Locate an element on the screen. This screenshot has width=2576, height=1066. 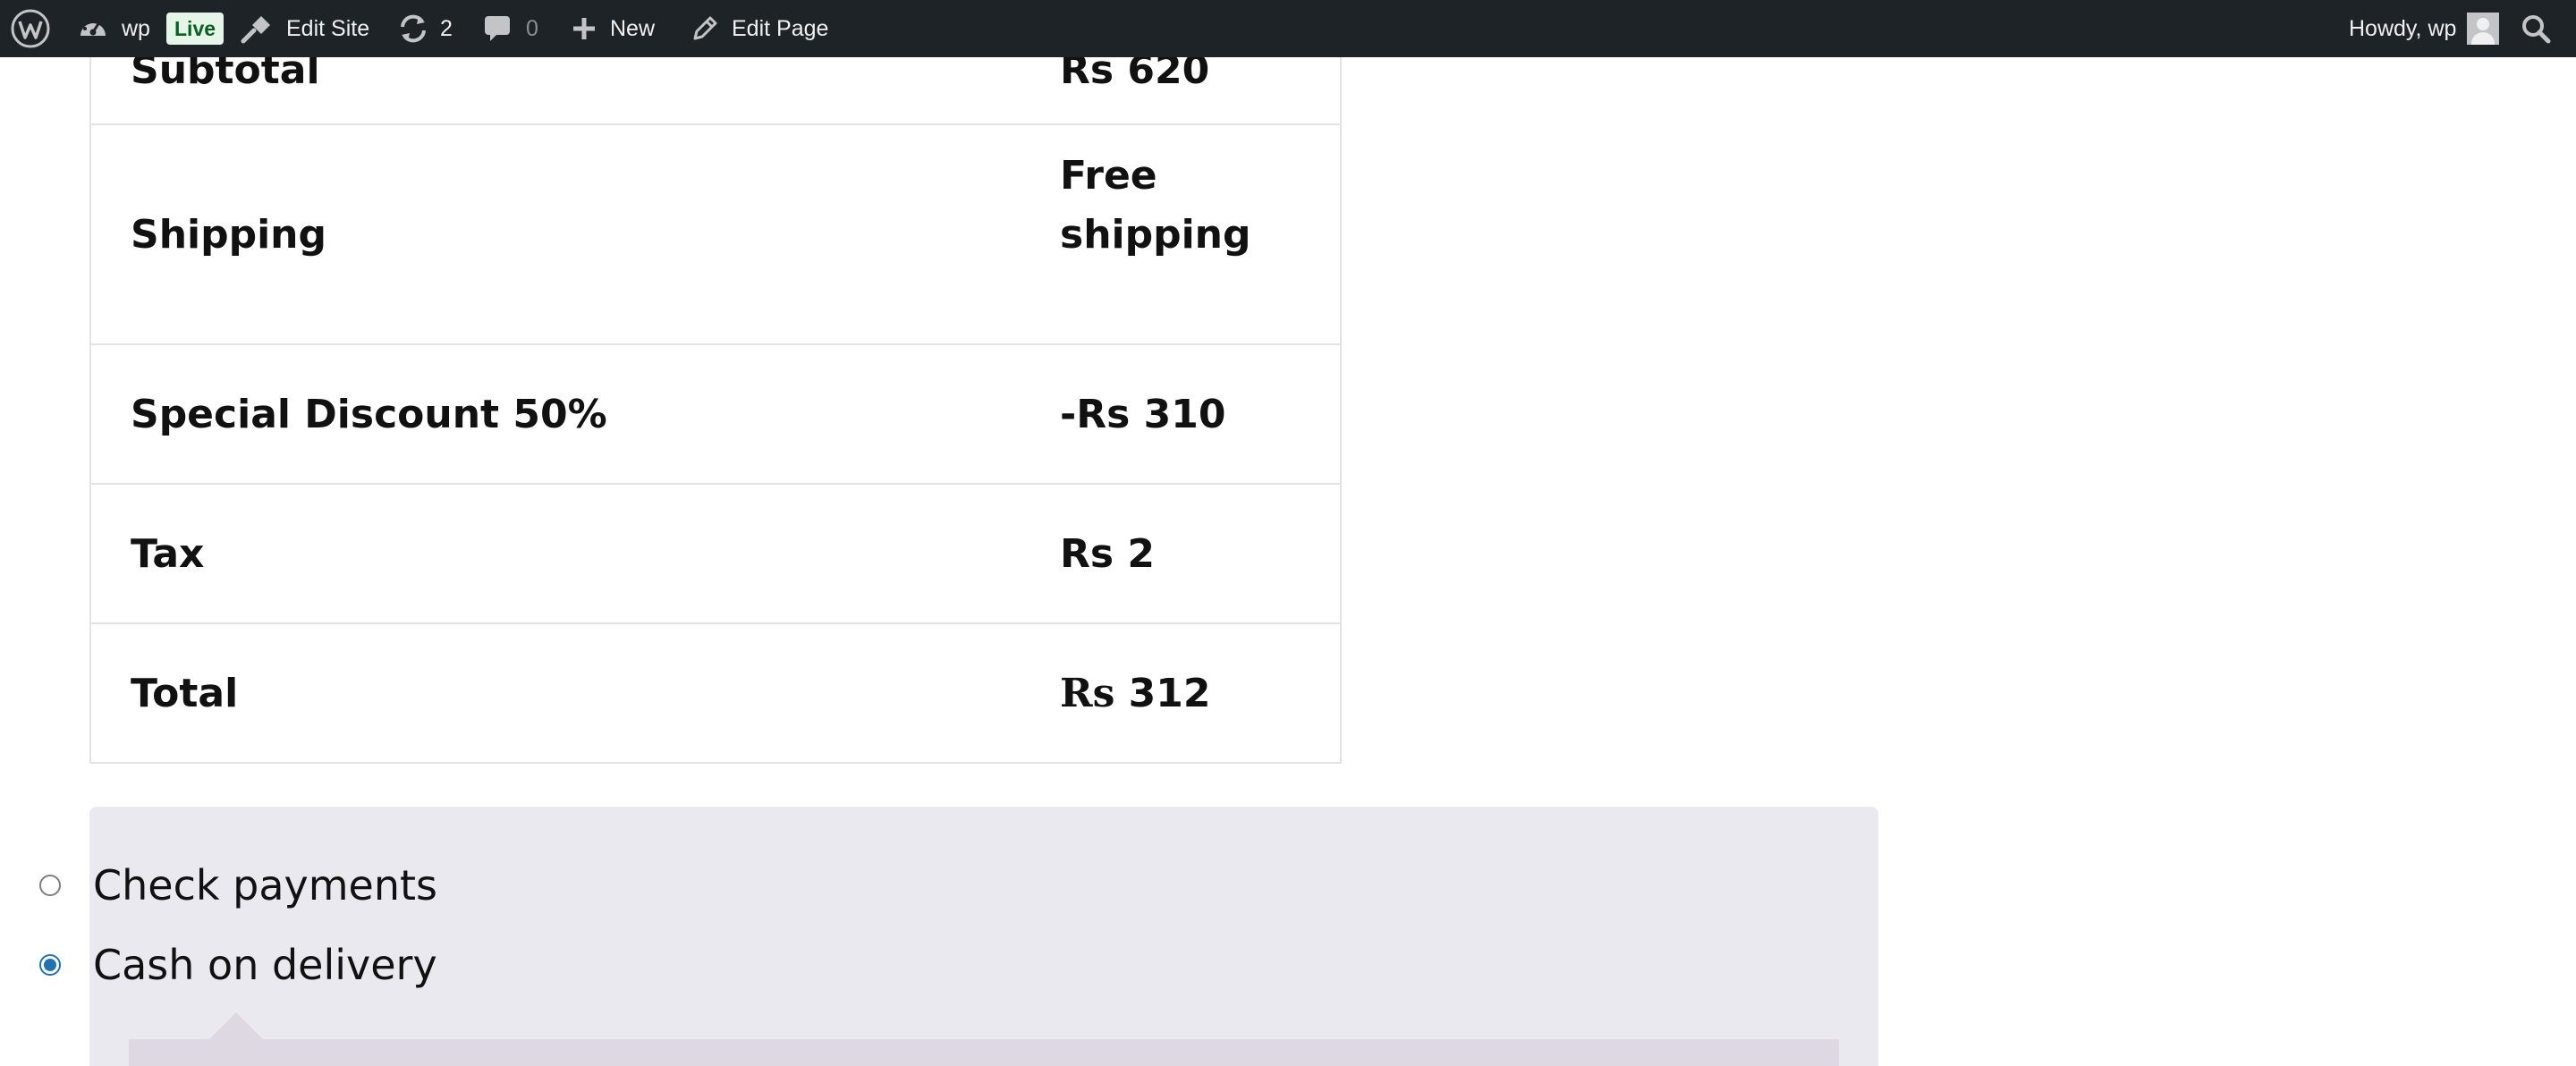
pencil-icon is located at coordinates (705, 28).